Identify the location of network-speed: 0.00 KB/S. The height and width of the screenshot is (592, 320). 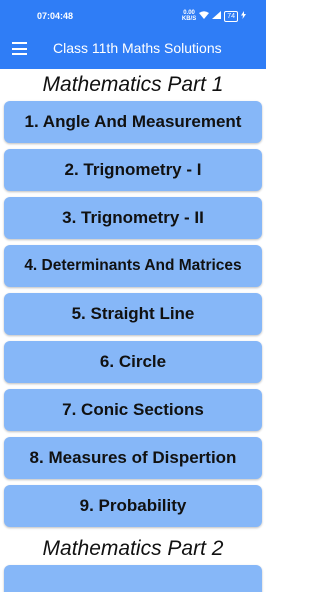
(189, 16).